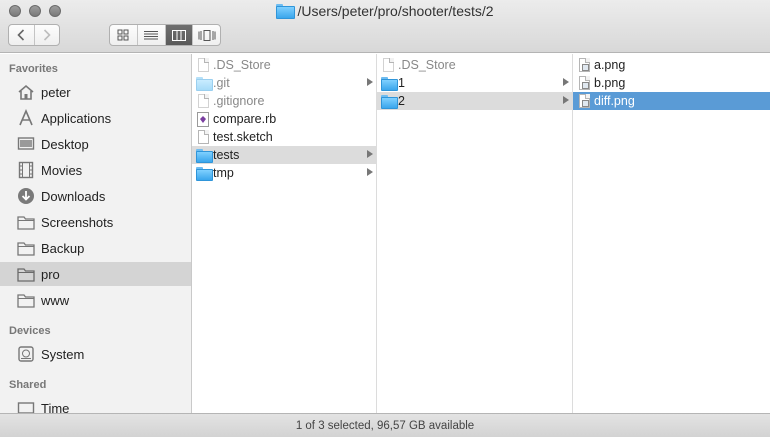 This screenshot has height=437, width=770. I want to click on list-view-button, so click(152, 35).